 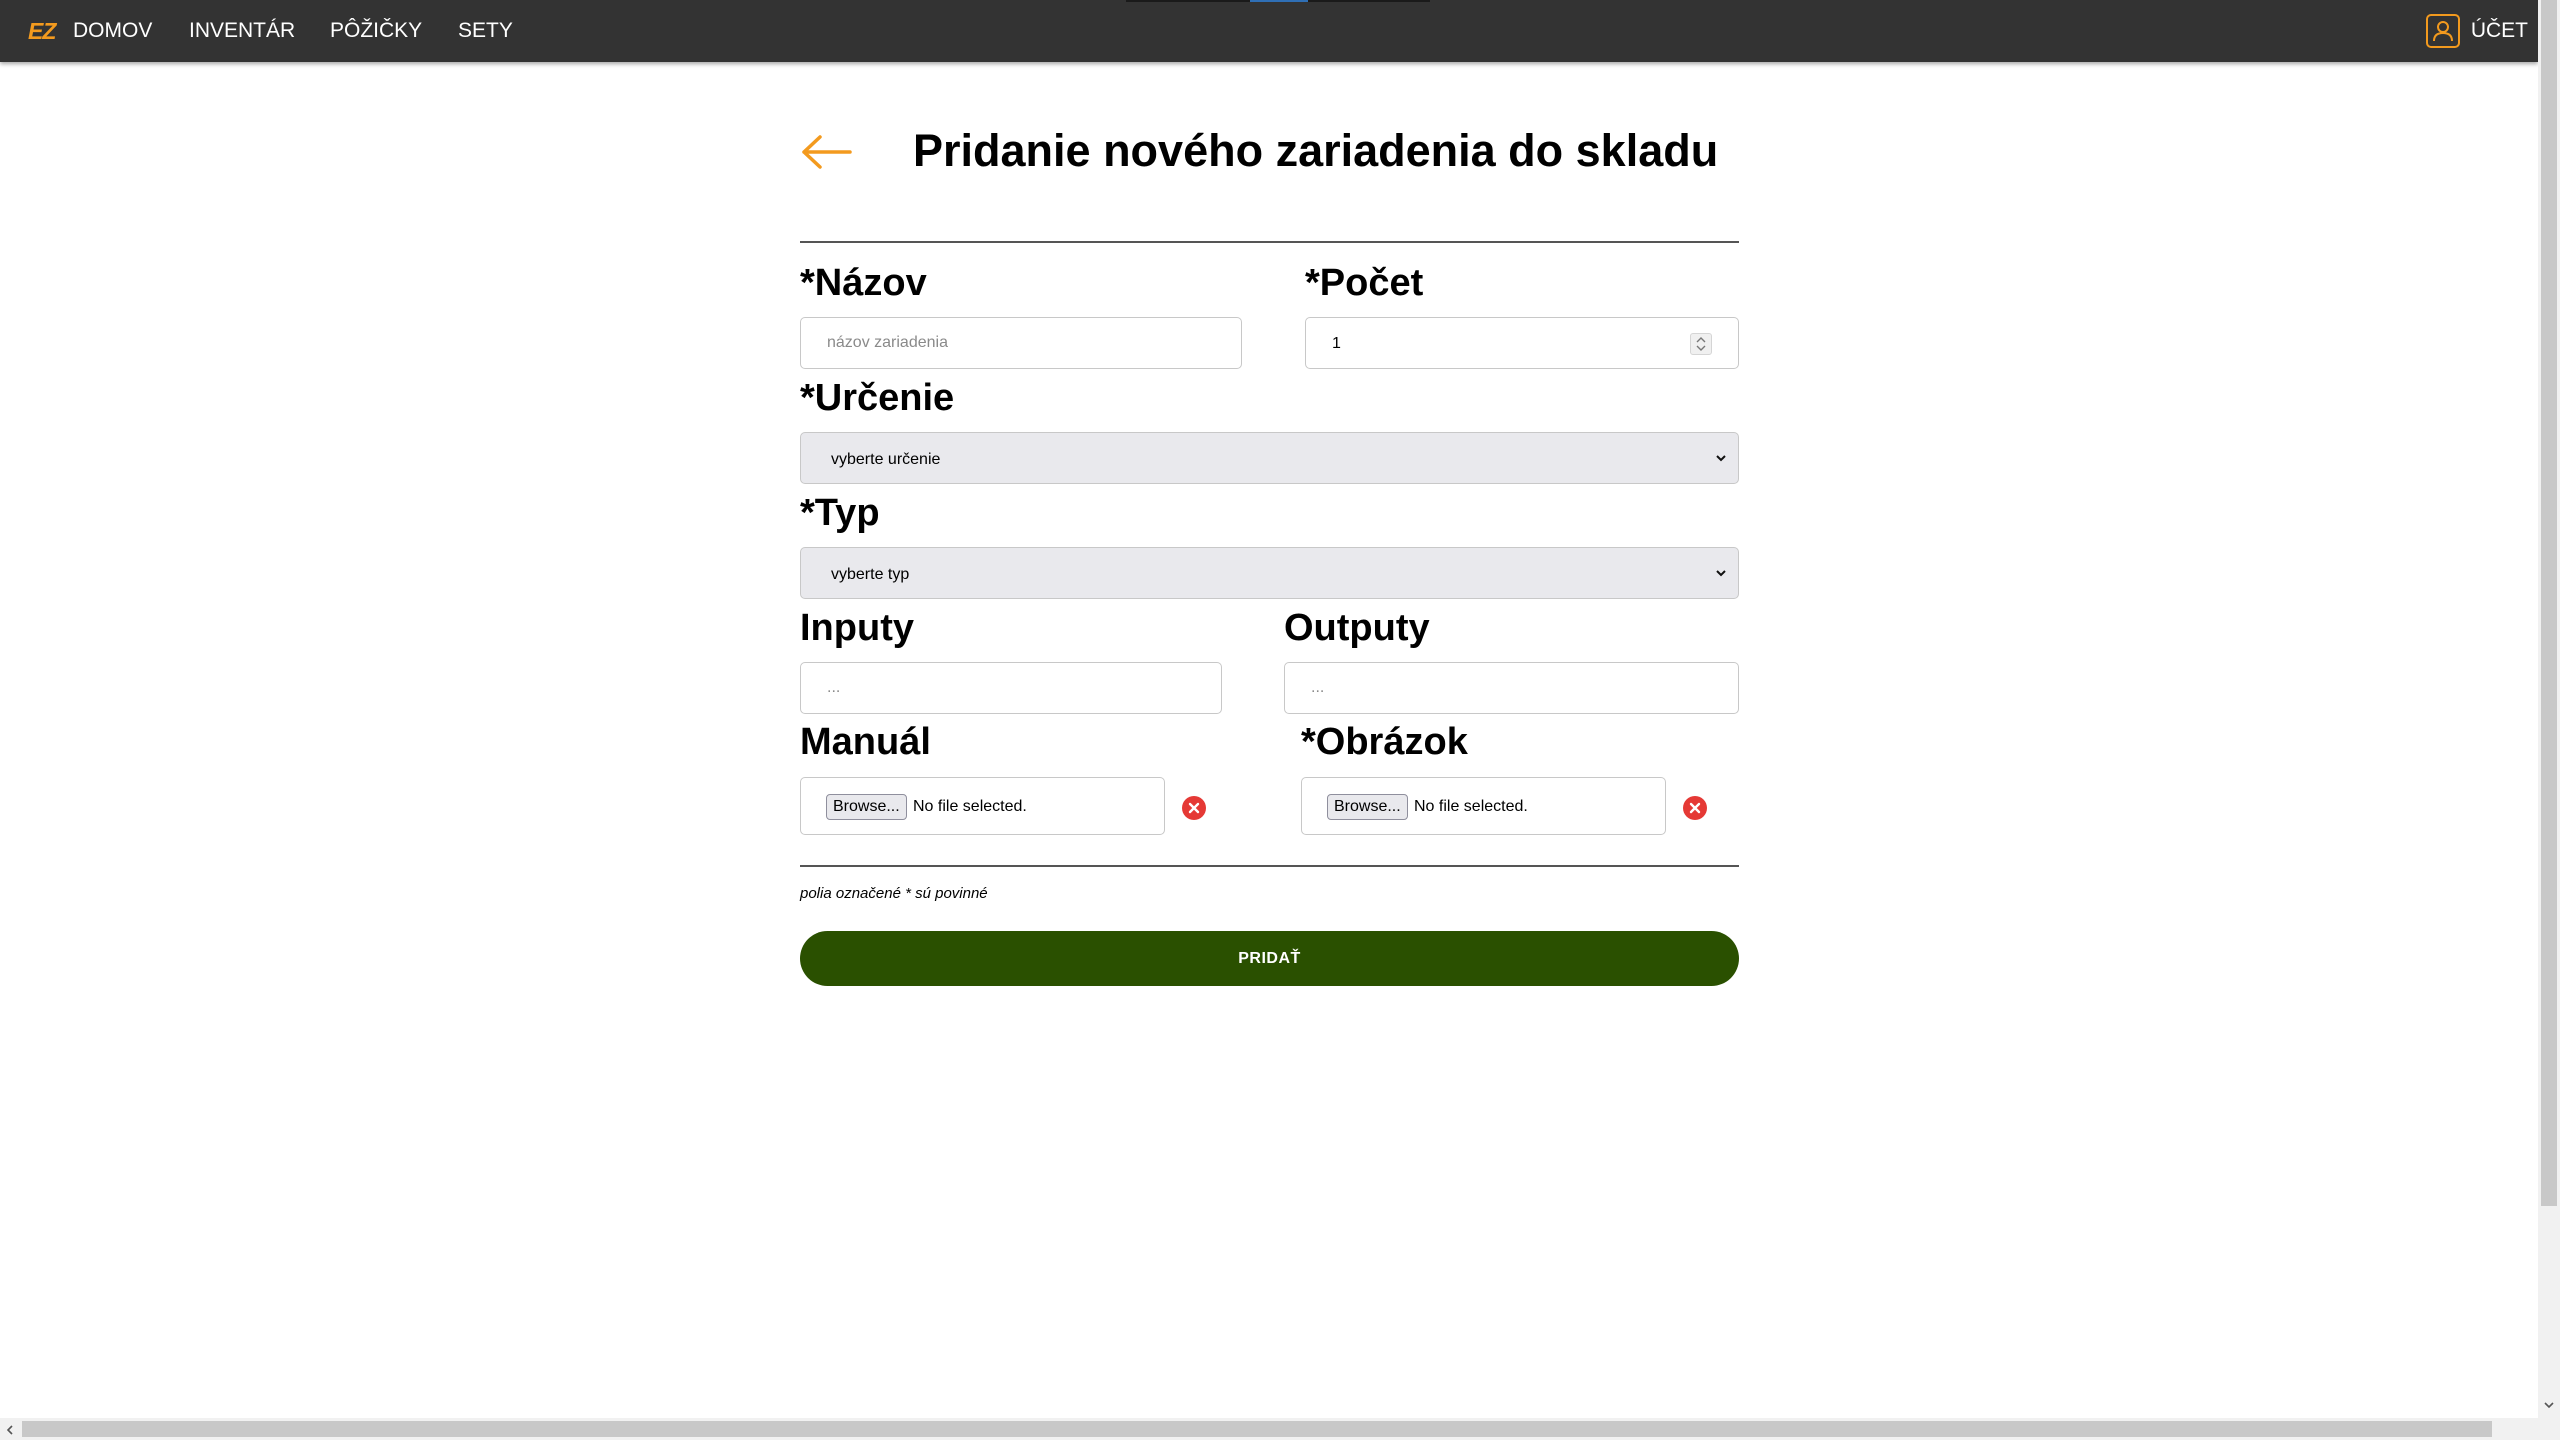 I want to click on inputs-label: Inputy, so click(x=857, y=628).